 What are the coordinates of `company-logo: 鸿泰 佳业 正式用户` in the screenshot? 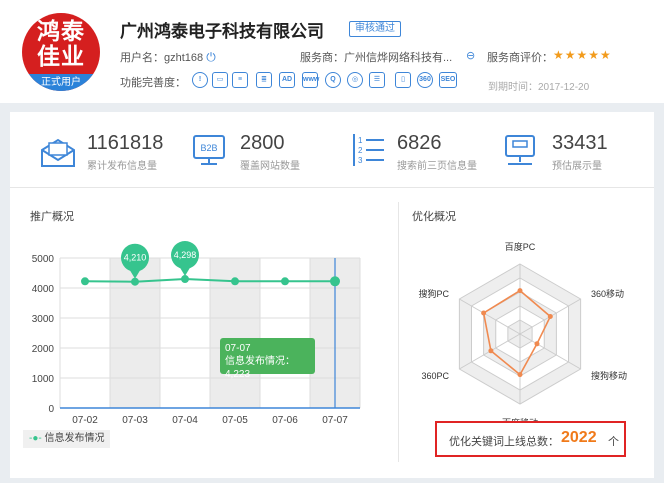 It's located at (61, 52).